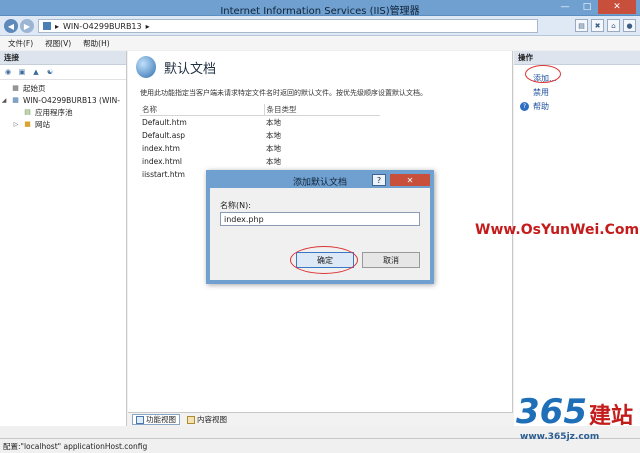 The image size is (640, 453). What do you see at coordinates (4, 100) in the screenshot?
I see `collapse-icon: ◢` at bounding box center [4, 100].